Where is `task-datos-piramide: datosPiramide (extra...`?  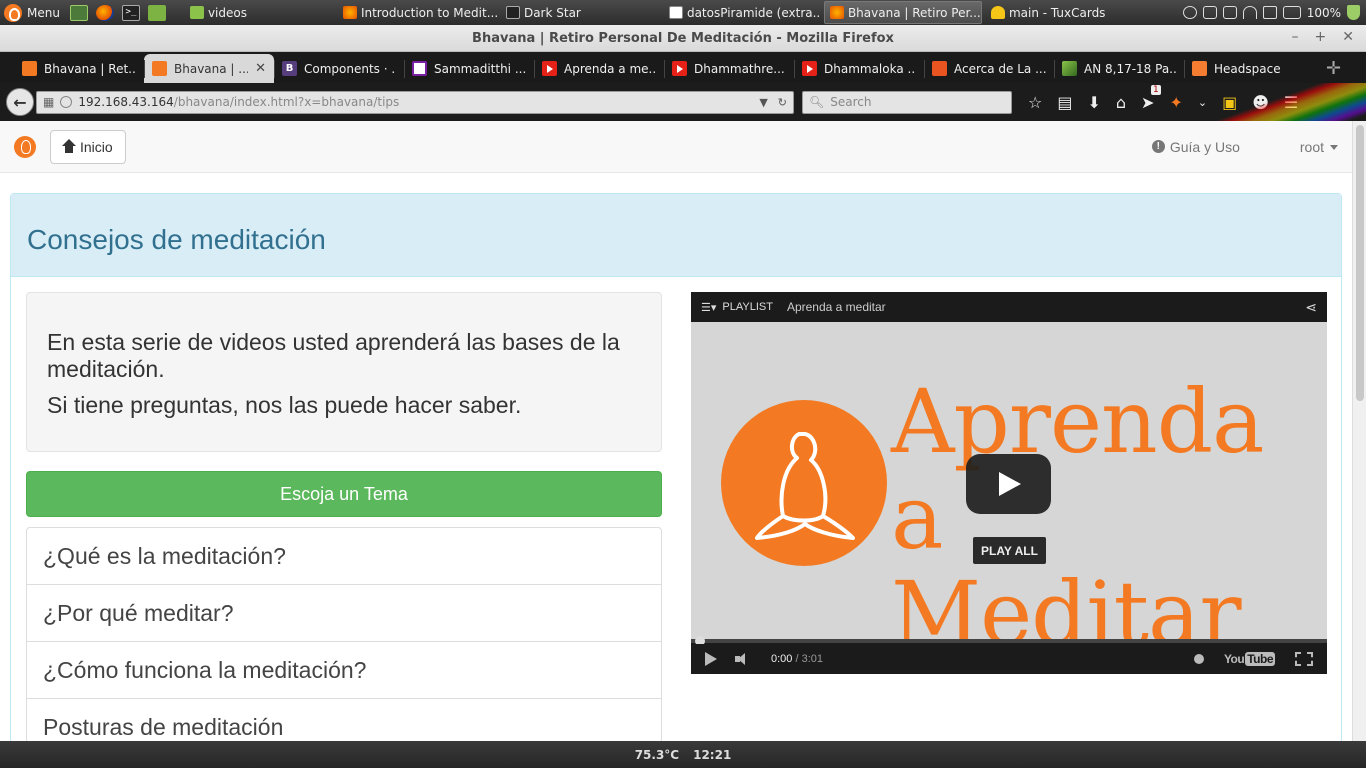 task-datos-piramide: datosPiramide (extra... is located at coordinates (742, 12).